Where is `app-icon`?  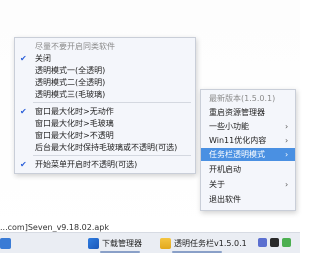
app-icon is located at coordinates (5, 243).